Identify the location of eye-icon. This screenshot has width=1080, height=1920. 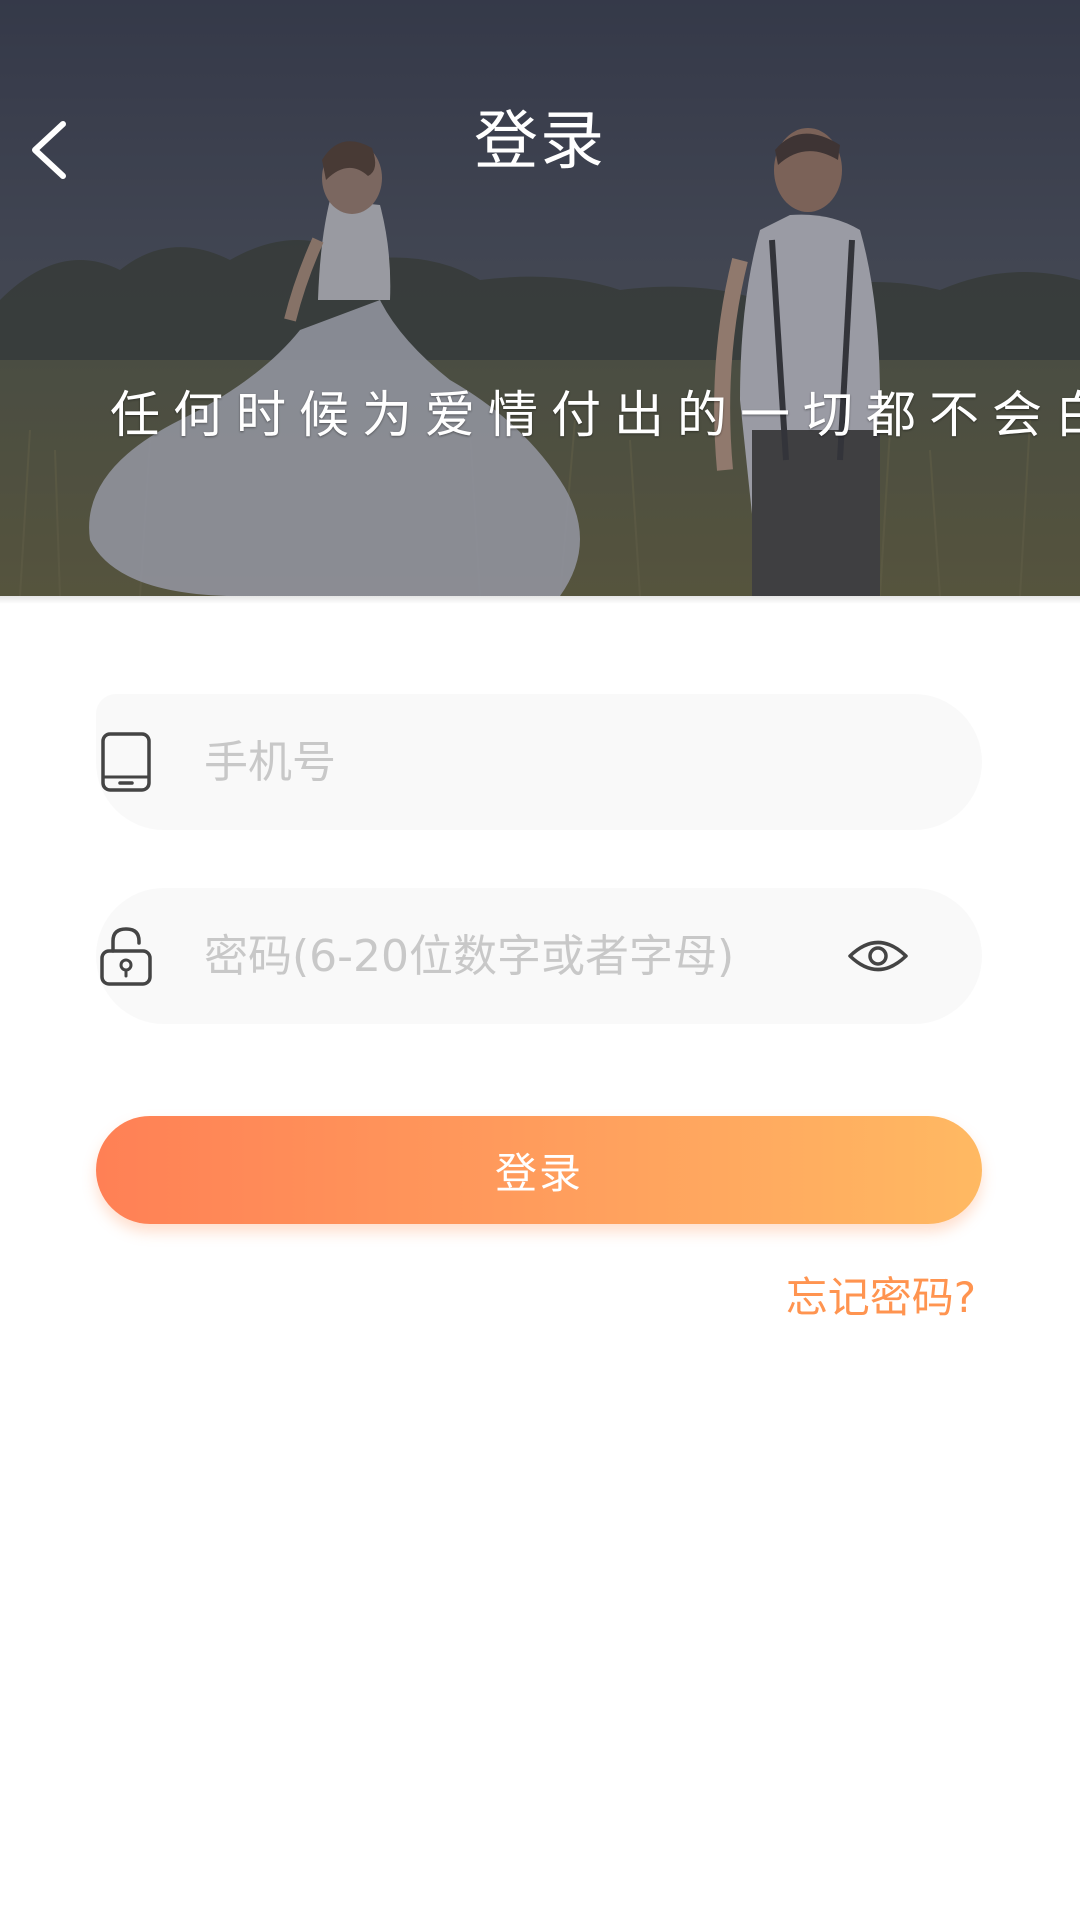
(878, 956).